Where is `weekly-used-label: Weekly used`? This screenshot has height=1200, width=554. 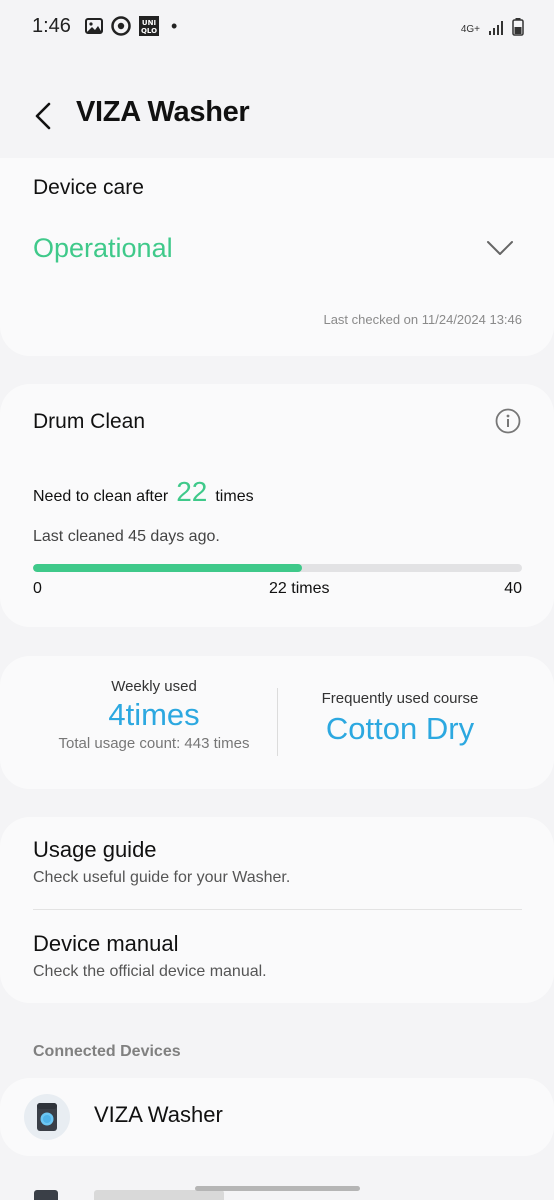
weekly-used-label: Weekly used is located at coordinates (154, 686).